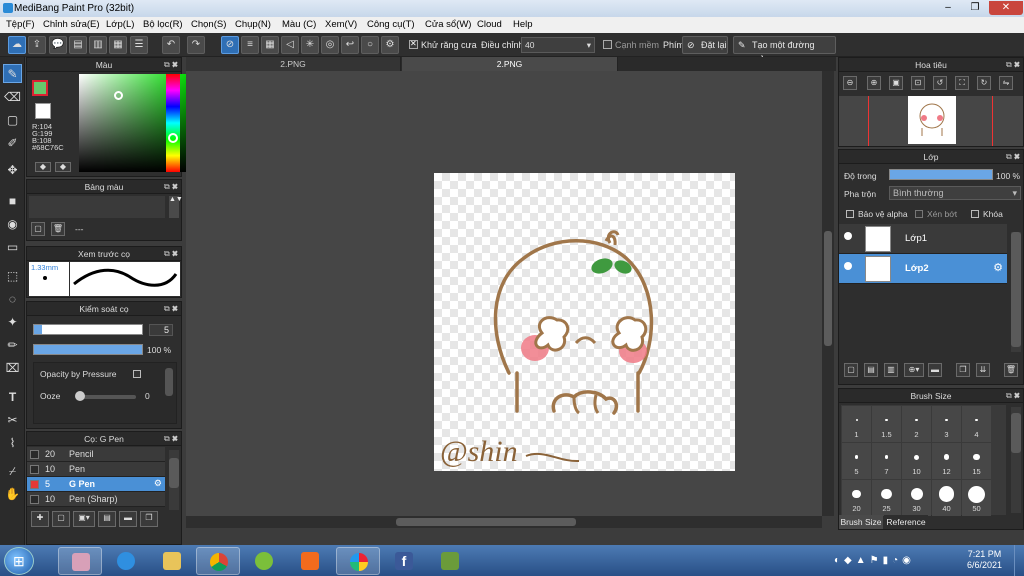  I want to click on document-icon: ▥, so click(98, 45).